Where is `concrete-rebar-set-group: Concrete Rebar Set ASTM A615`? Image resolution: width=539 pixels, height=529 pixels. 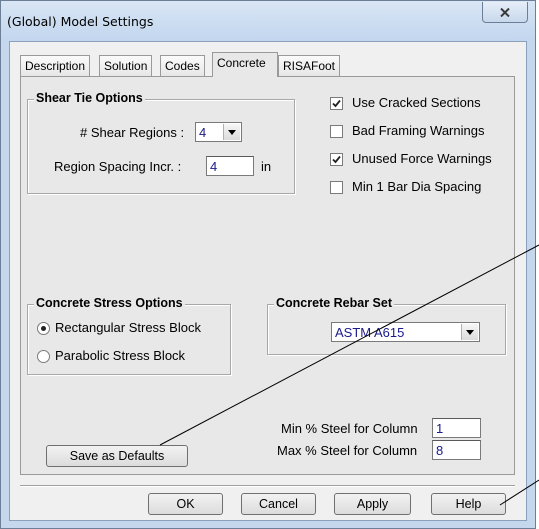 concrete-rebar-set-group: Concrete Rebar Set ASTM A615 is located at coordinates (386, 325).